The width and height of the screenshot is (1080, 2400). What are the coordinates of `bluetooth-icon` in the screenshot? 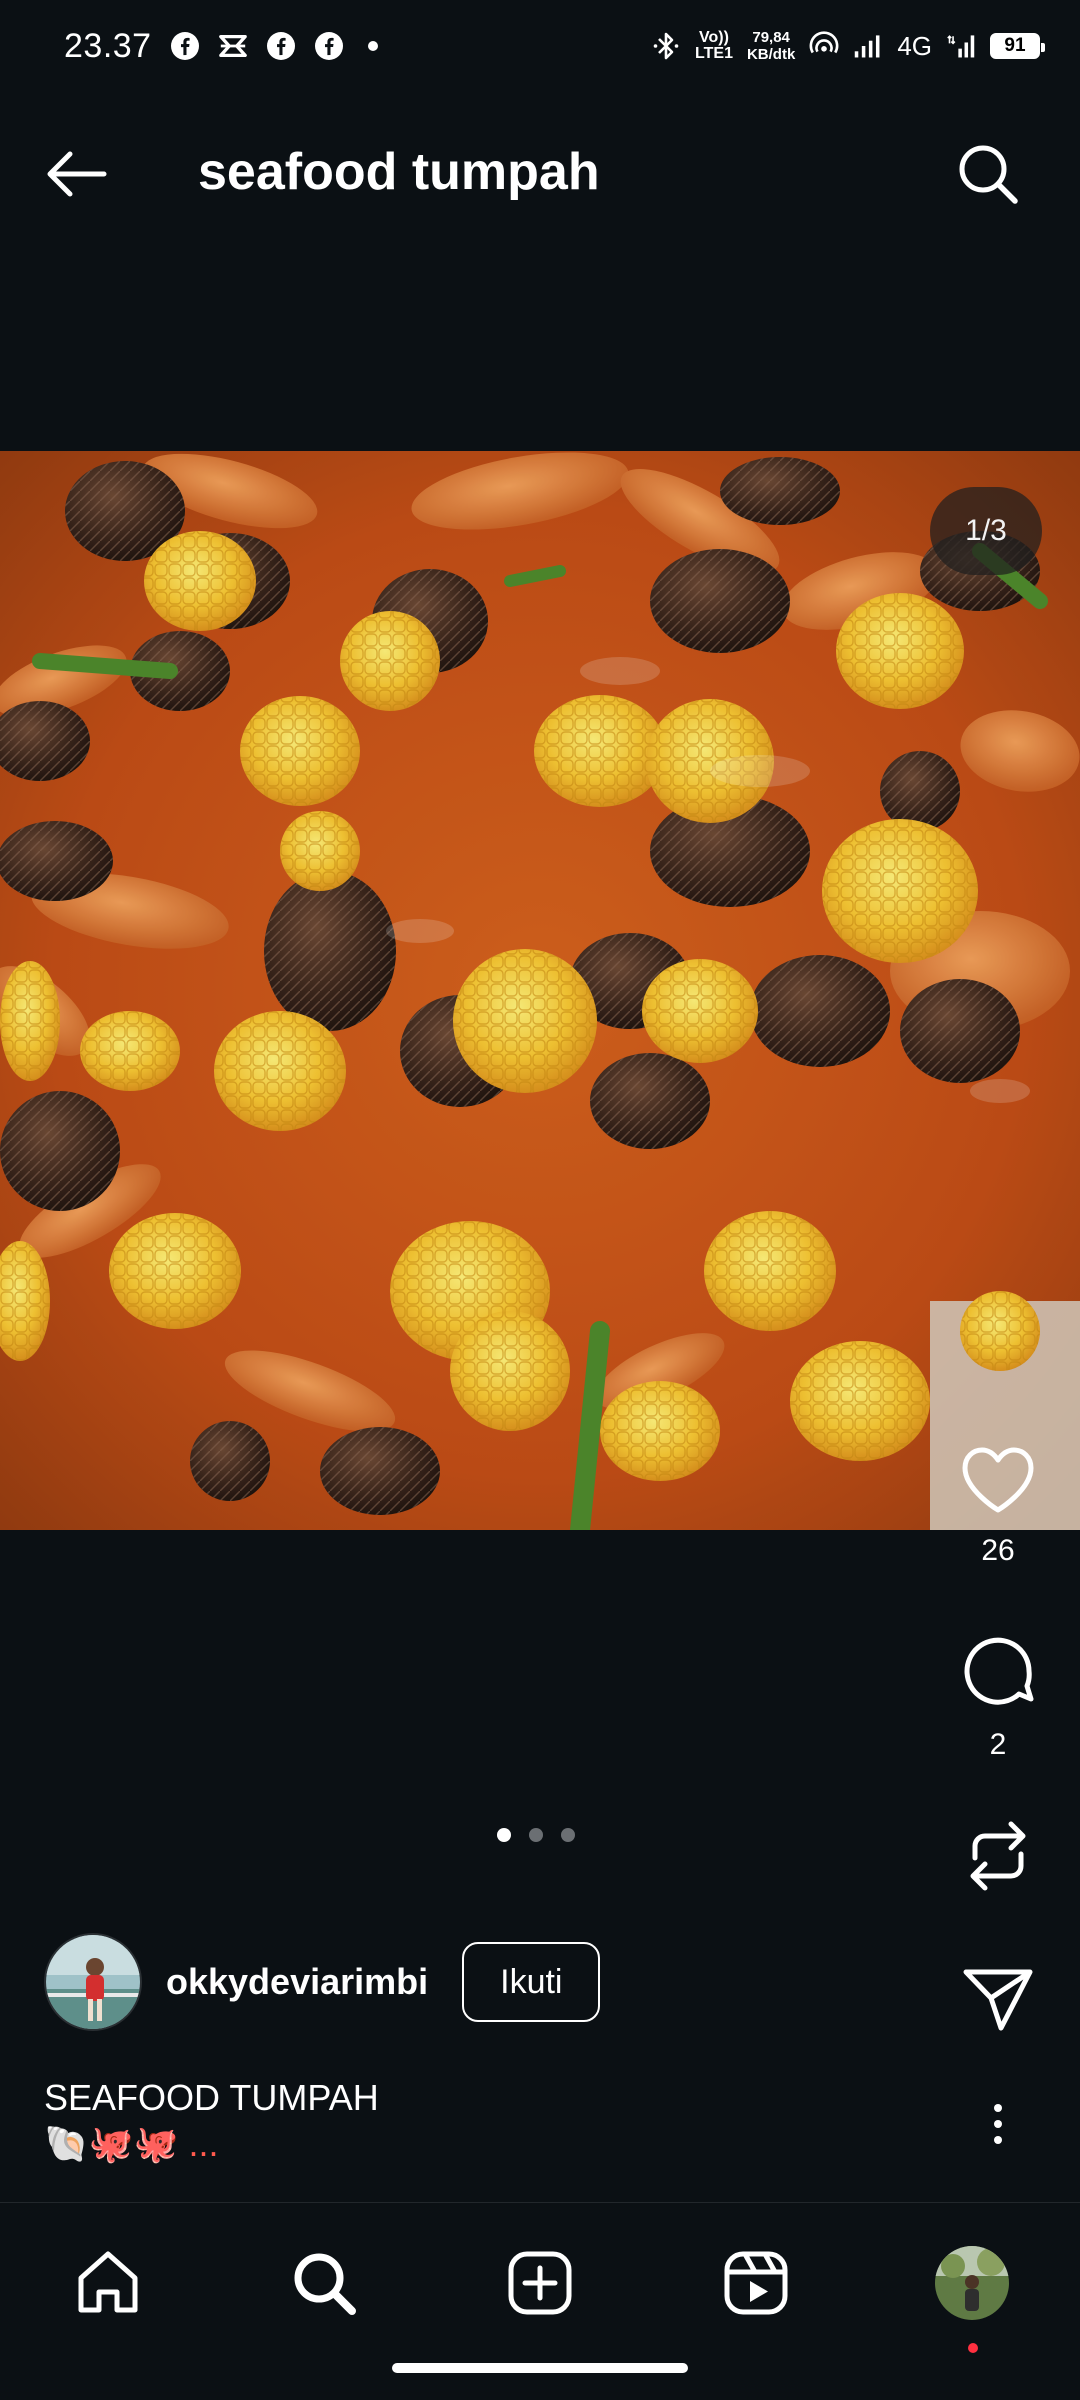 It's located at (666, 46).